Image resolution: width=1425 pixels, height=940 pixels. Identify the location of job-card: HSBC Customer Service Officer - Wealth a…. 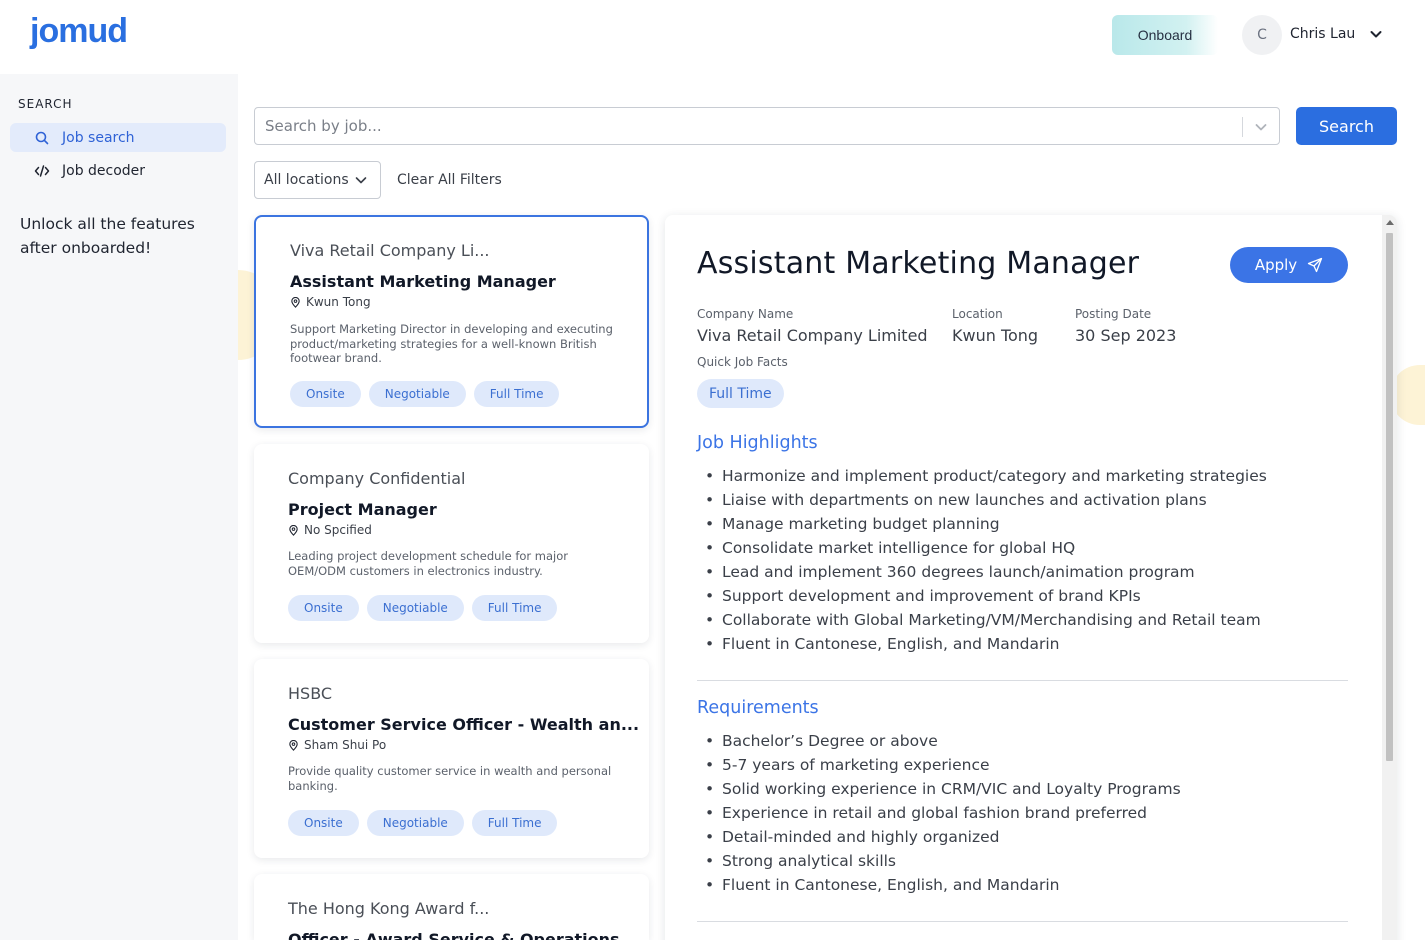
(451, 758).